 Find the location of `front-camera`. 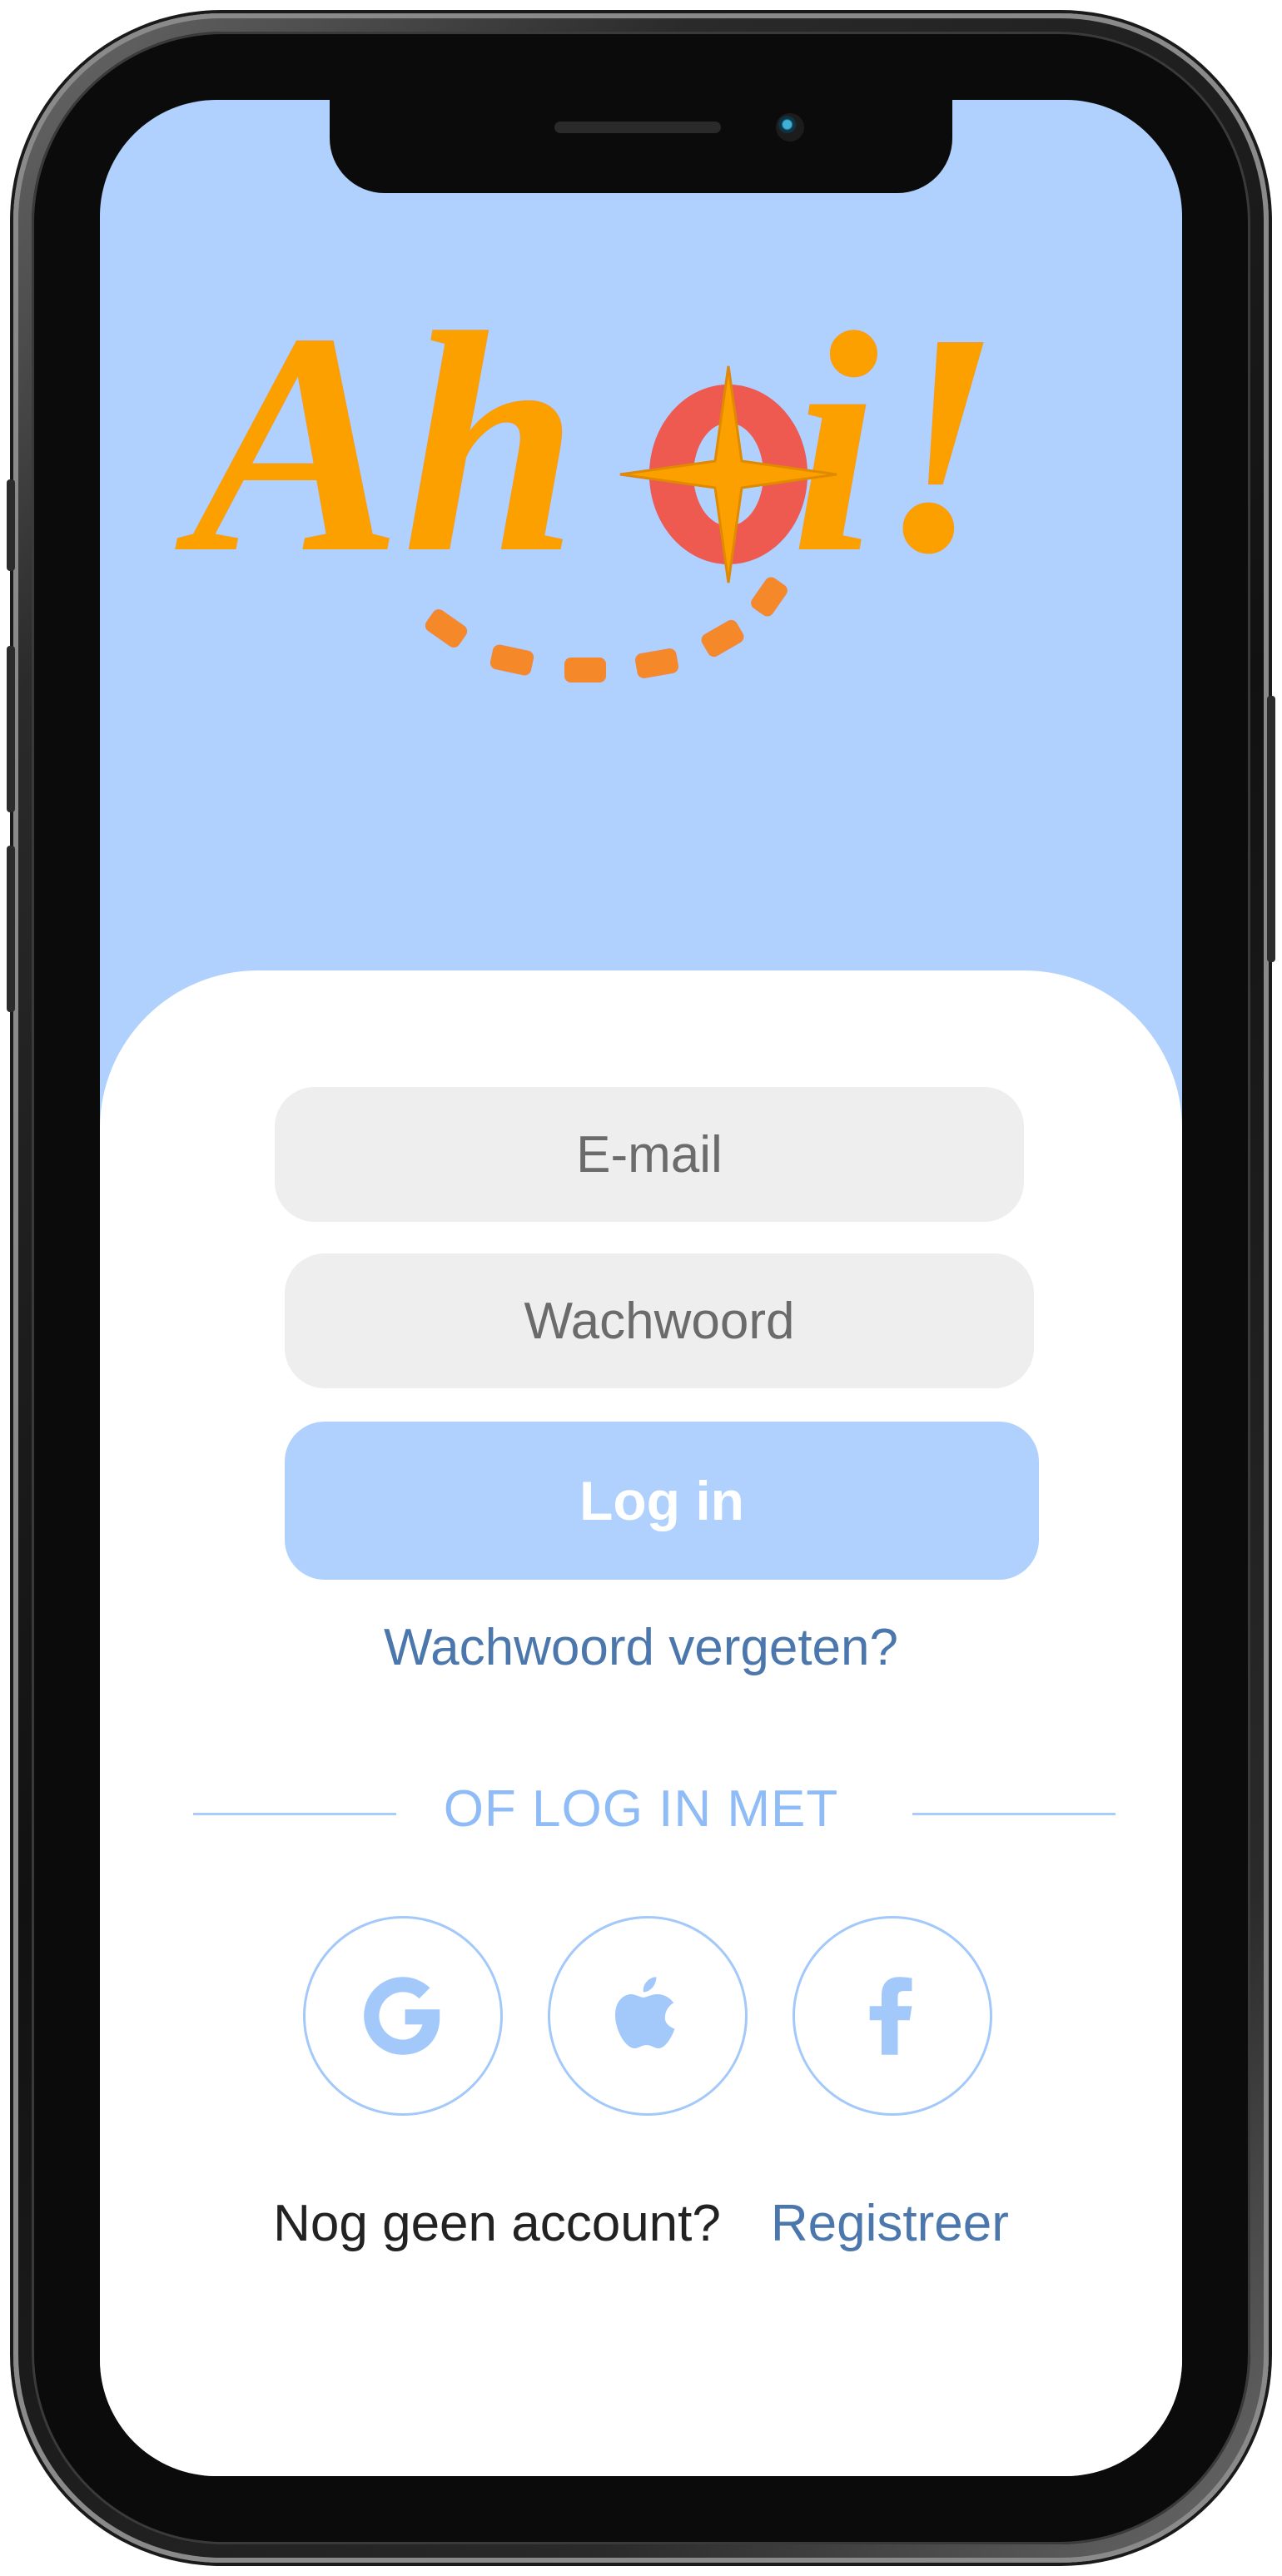

front-camera is located at coordinates (790, 127).